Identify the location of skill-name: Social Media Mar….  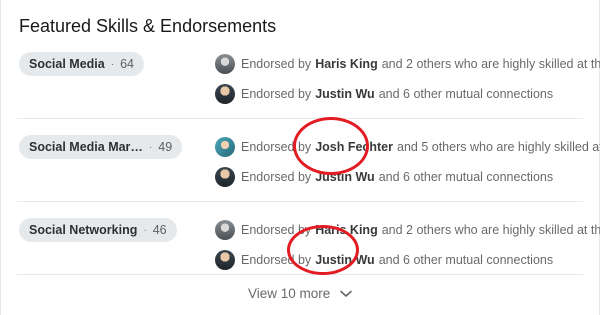
(86, 147).